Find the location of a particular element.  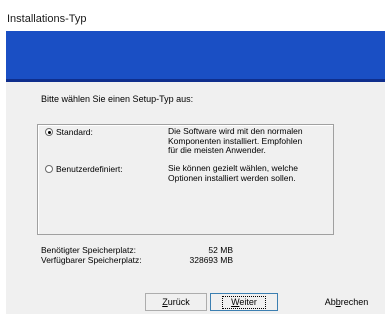

next-focus-rect: Weiter is located at coordinates (244, 302).